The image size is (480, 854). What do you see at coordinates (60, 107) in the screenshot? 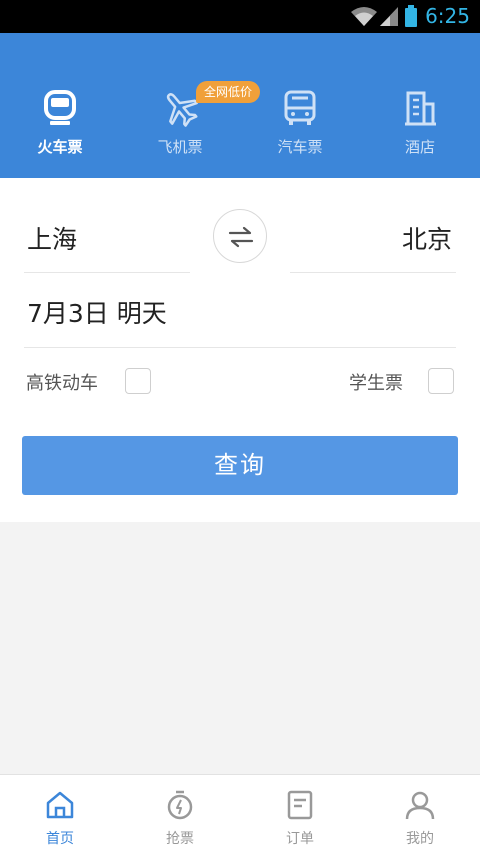
I see `train-icon` at bounding box center [60, 107].